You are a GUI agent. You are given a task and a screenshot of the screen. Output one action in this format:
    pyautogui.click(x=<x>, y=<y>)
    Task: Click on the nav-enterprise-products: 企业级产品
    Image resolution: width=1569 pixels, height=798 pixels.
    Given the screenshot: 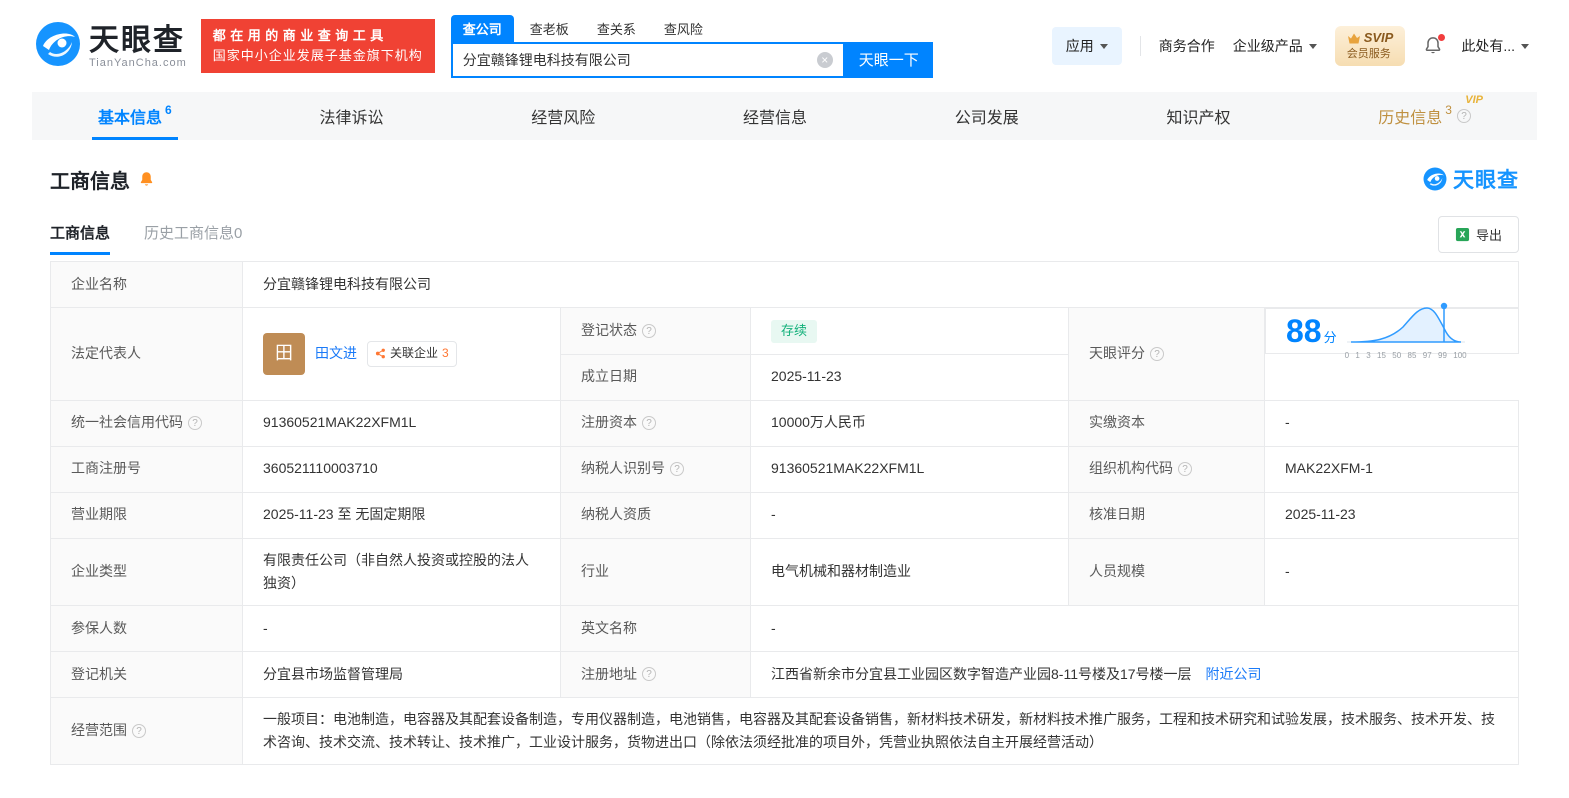 What is the action you would take?
    pyautogui.click(x=1275, y=46)
    